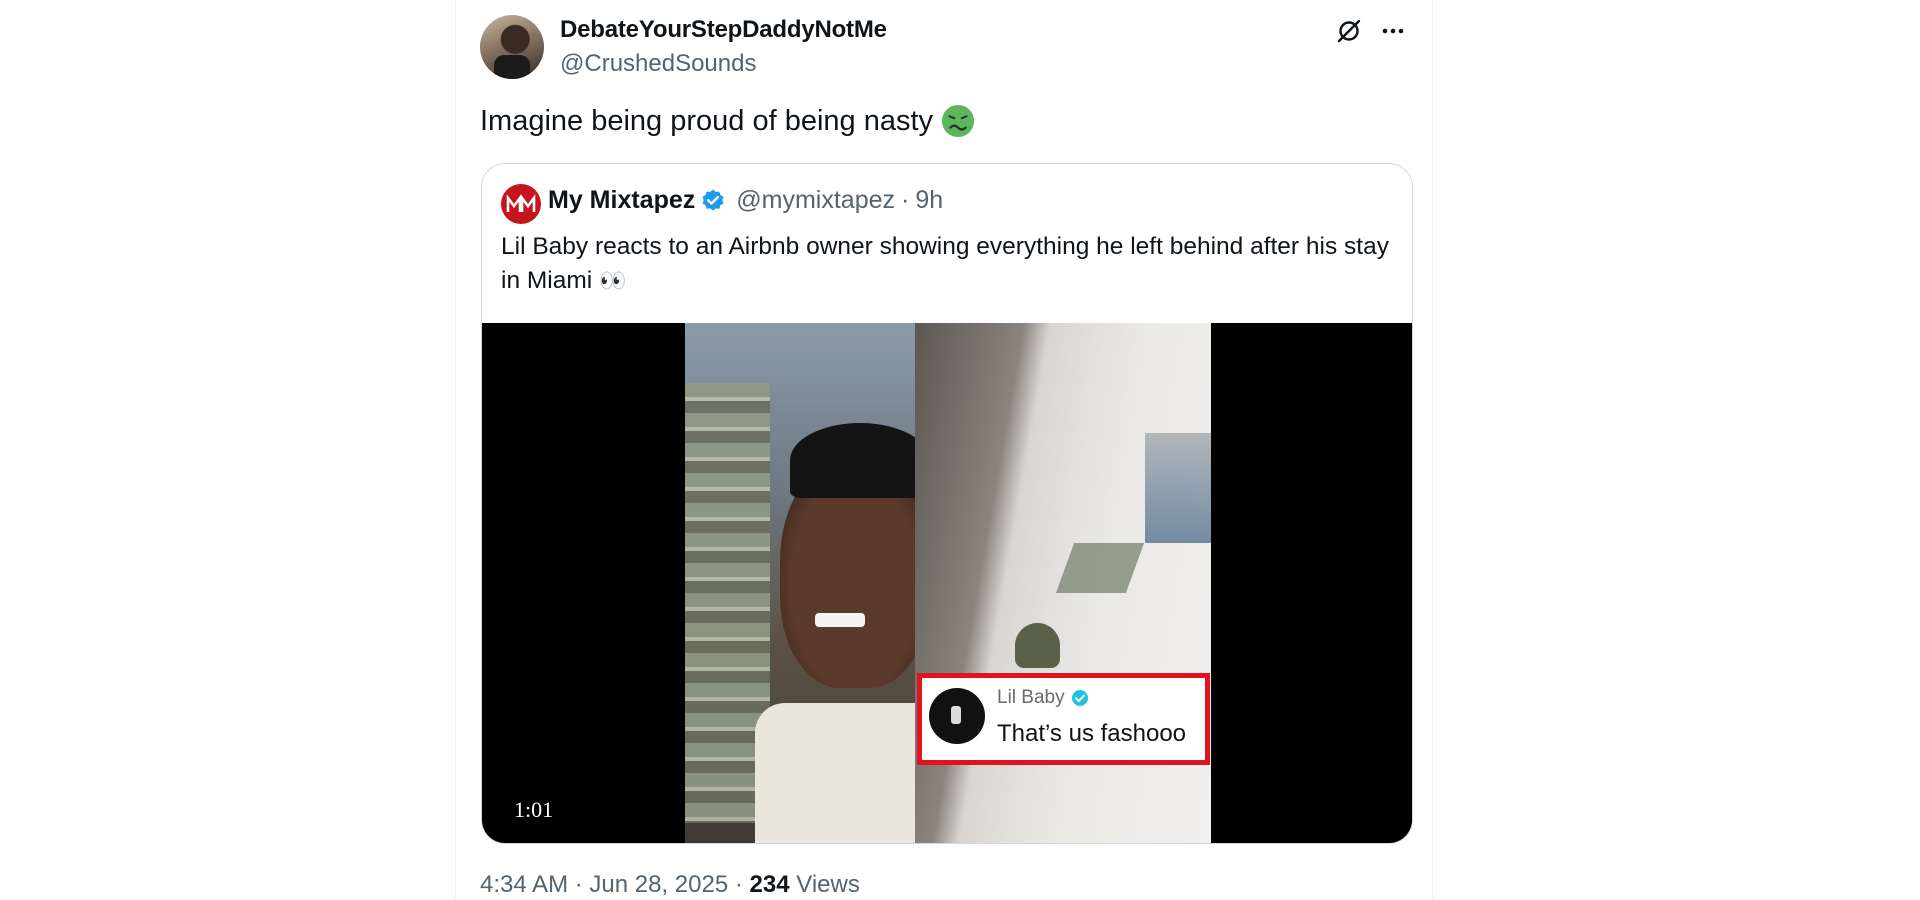 This screenshot has width=1920, height=900. I want to click on avatar-figure, so click(512, 67).